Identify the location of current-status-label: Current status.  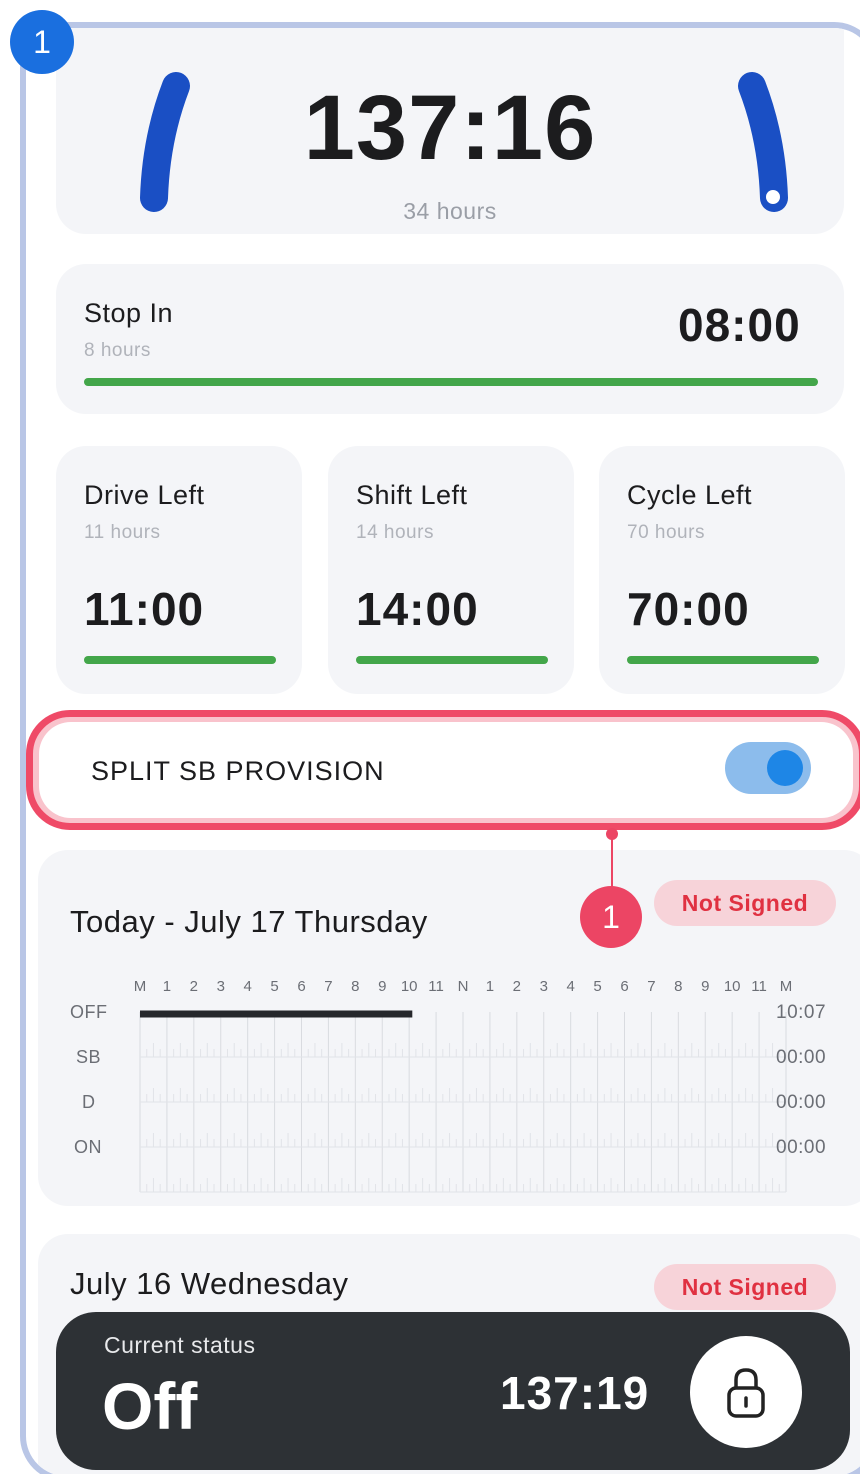
(180, 1345).